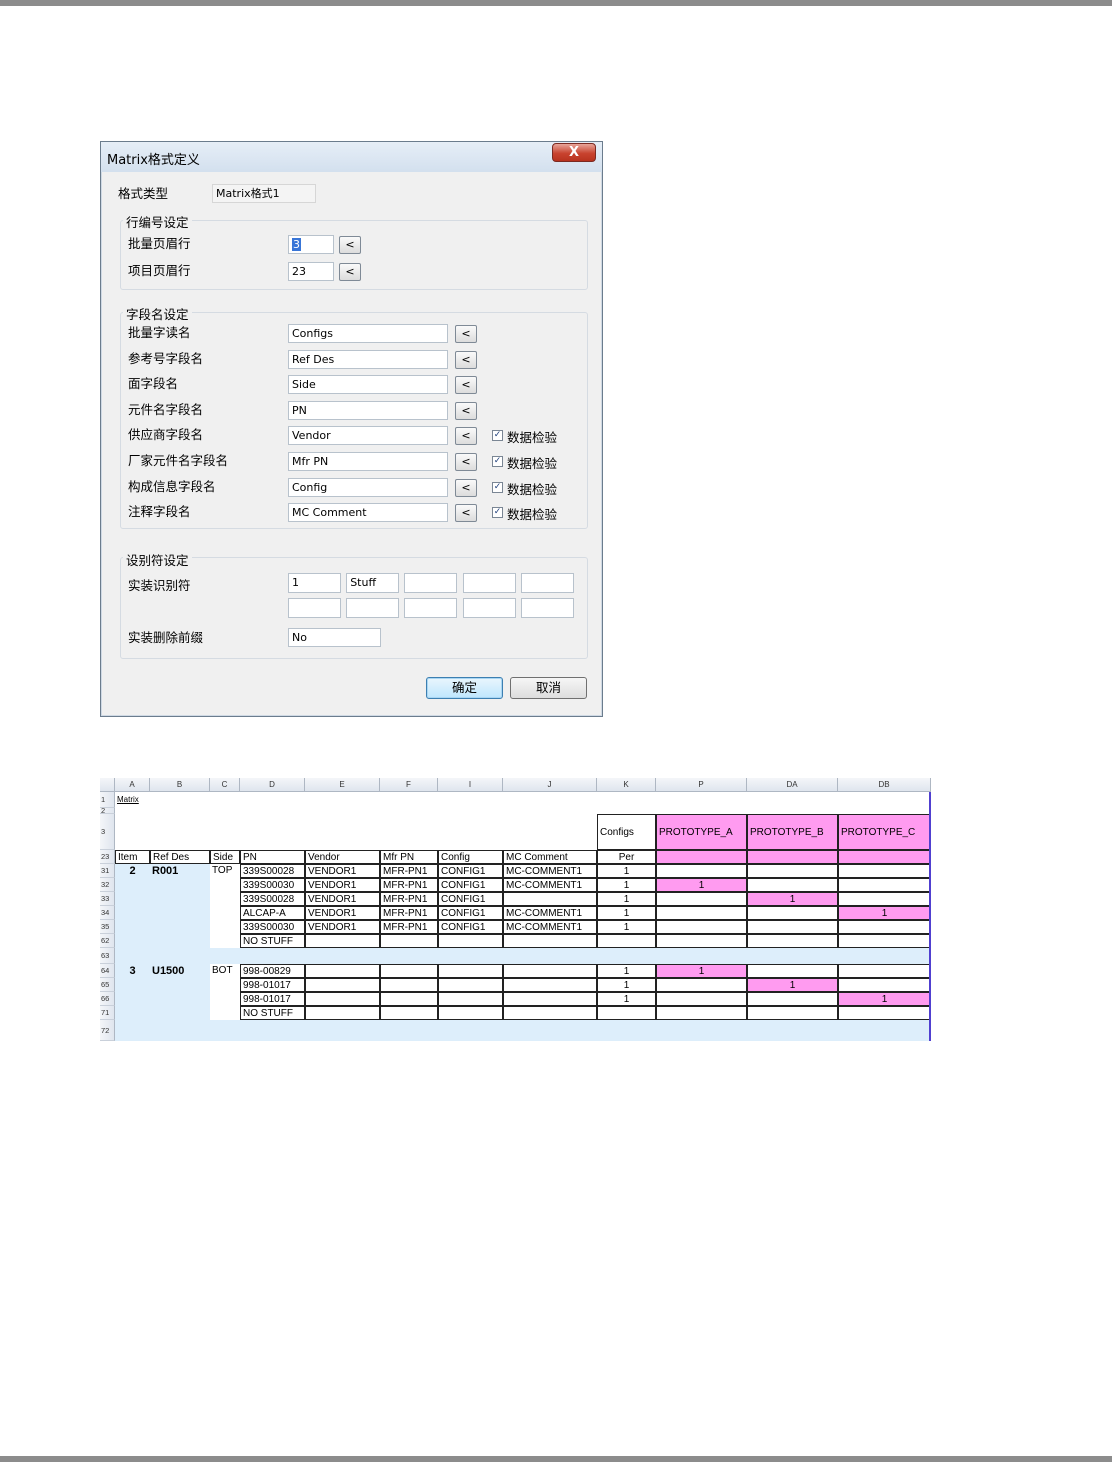  I want to click on column-header: F, so click(409, 785).